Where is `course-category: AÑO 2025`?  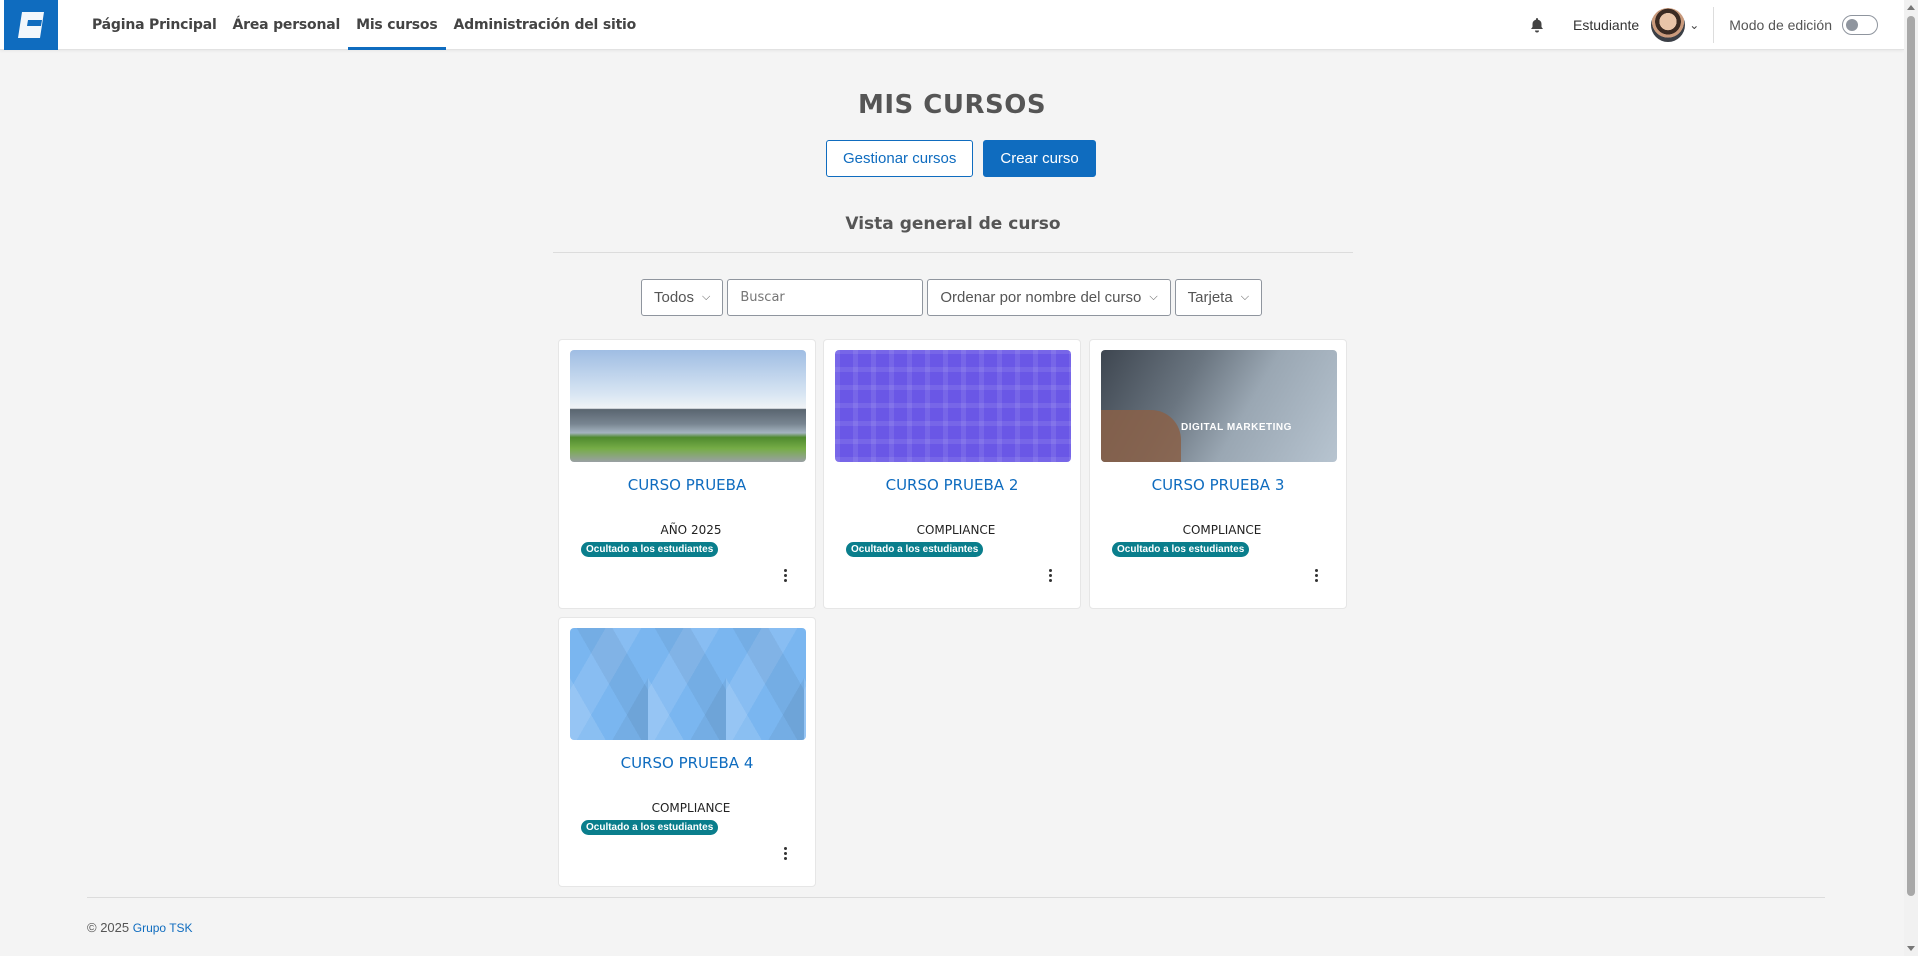
course-category: AÑO 2025 is located at coordinates (691, 530).